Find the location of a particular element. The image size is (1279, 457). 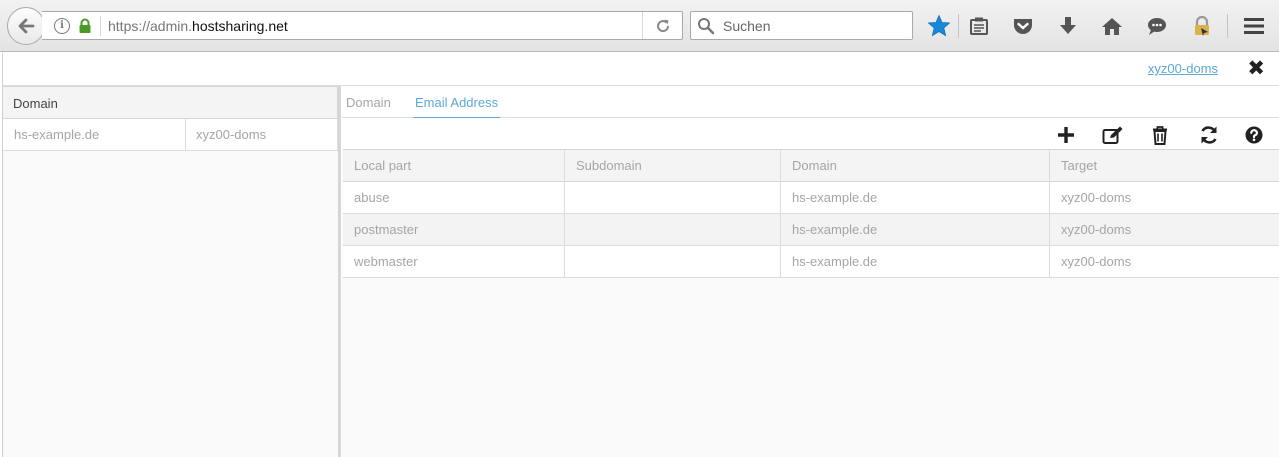

bookmark-star-button is located at coordinates (939, 26).